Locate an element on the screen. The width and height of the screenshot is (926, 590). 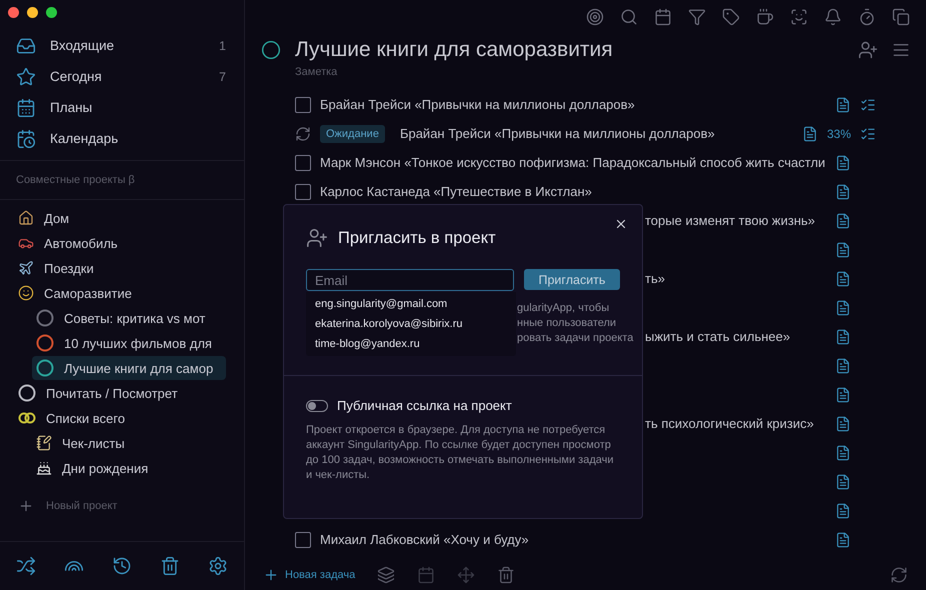
project-item: 10 лучших фильмов для is located at coordinates (129, 343).